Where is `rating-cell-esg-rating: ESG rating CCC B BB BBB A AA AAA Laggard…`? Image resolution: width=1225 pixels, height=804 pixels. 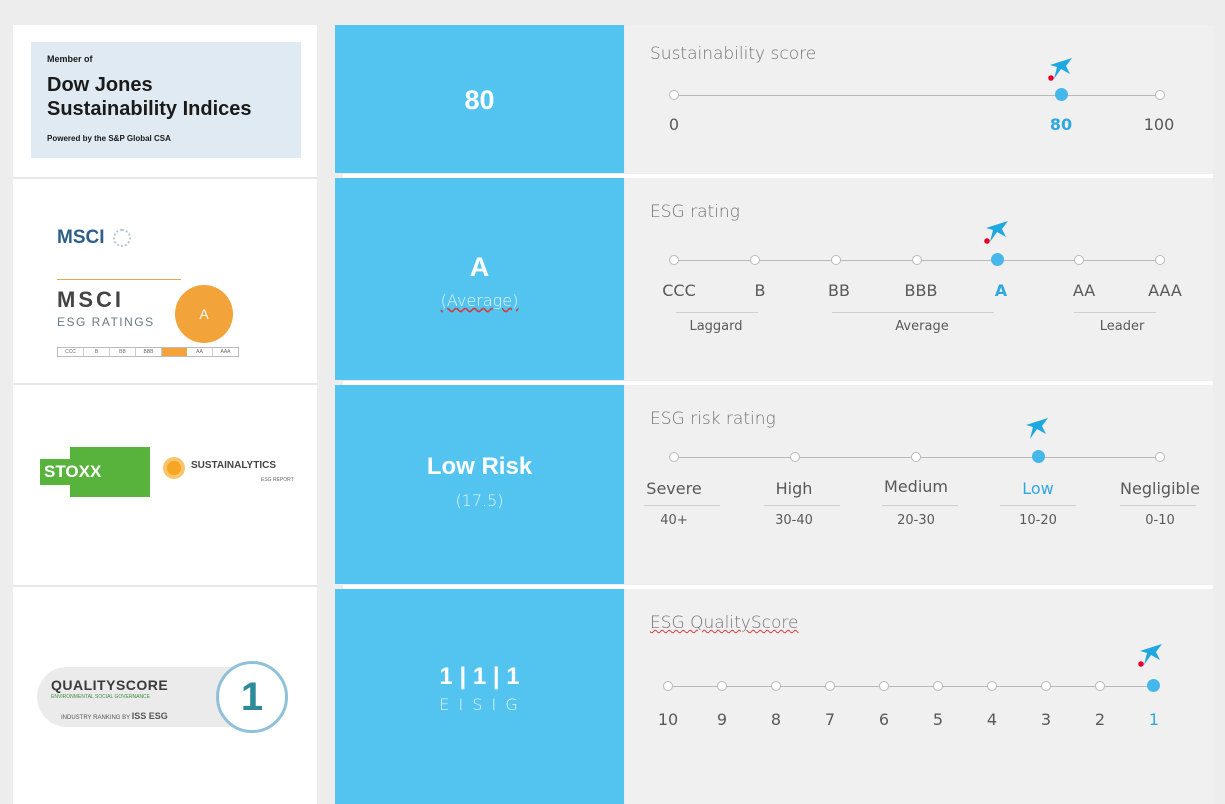 rating-cell-esg-rating: ESG rating CCC B BB BBB A AA AAA Laggard… is located at coordinates (919, 279).